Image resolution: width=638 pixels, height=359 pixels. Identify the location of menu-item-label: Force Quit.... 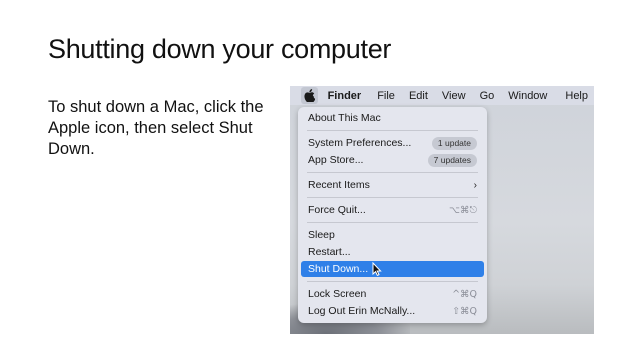
(337, 210).